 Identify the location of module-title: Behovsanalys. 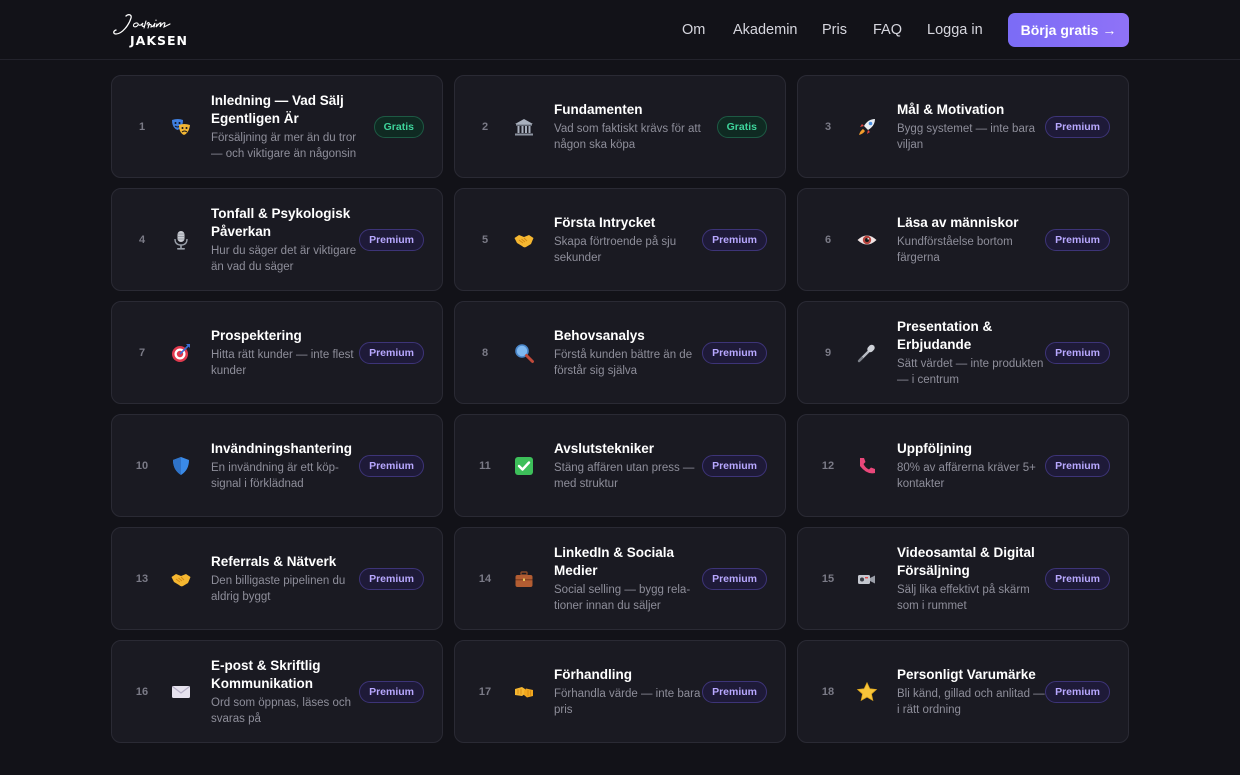
(599, 335).